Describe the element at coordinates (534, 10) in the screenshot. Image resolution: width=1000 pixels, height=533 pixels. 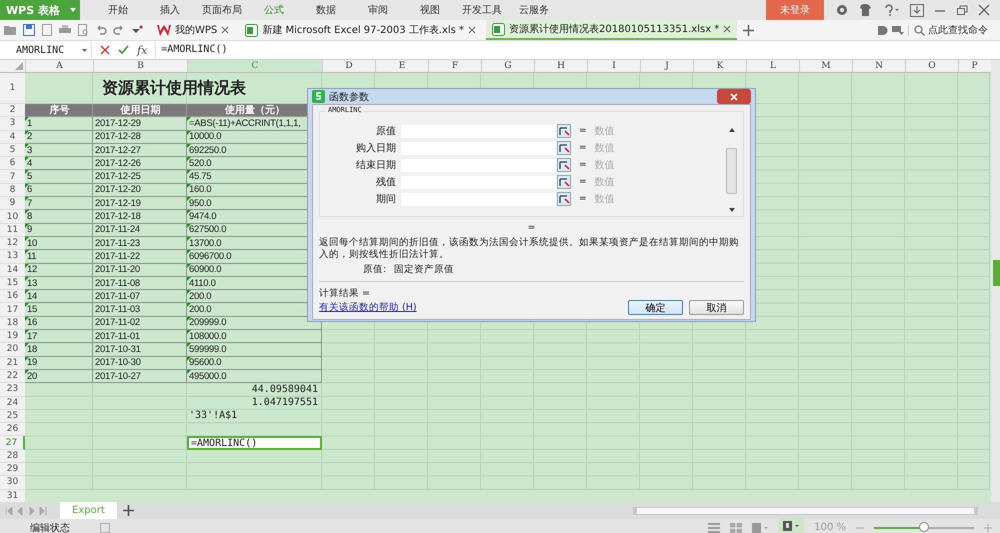
I see `ribbon-tab: 云服务` at that location.